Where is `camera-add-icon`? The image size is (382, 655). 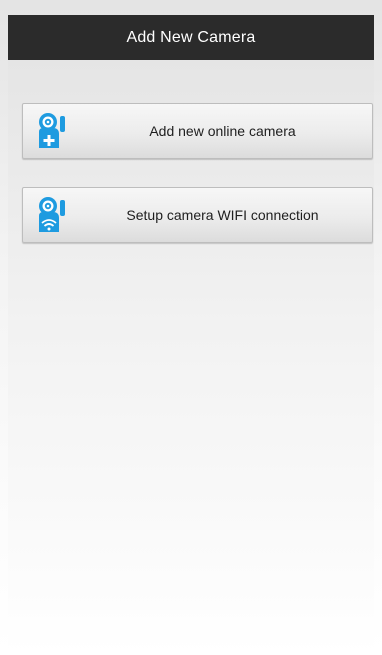 camera-add-icon is located at coordinates (53, 131).